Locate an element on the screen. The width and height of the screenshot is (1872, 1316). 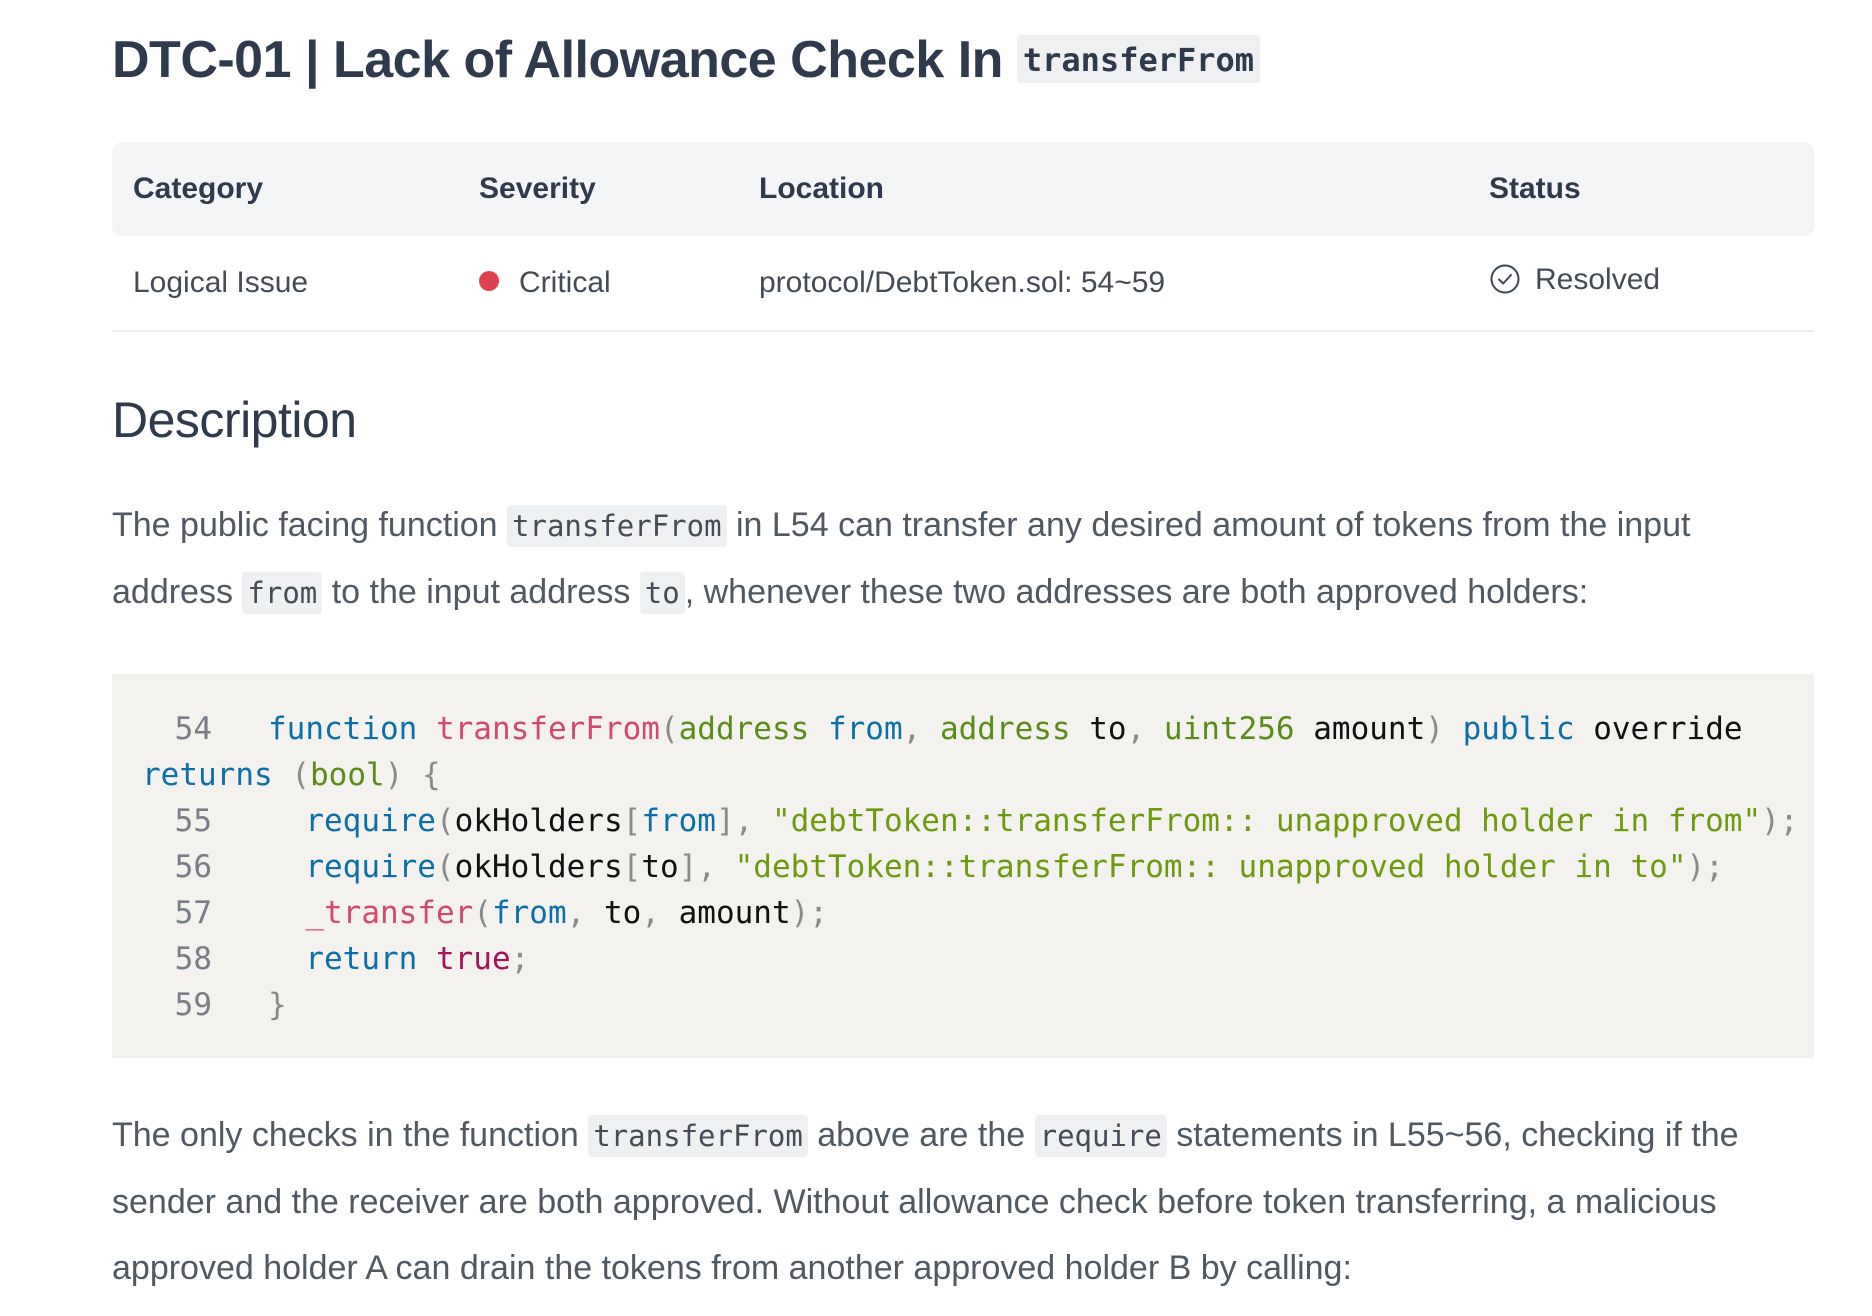
p1-code-transferfrom: transferFrom is located at coordinates (617, 526).